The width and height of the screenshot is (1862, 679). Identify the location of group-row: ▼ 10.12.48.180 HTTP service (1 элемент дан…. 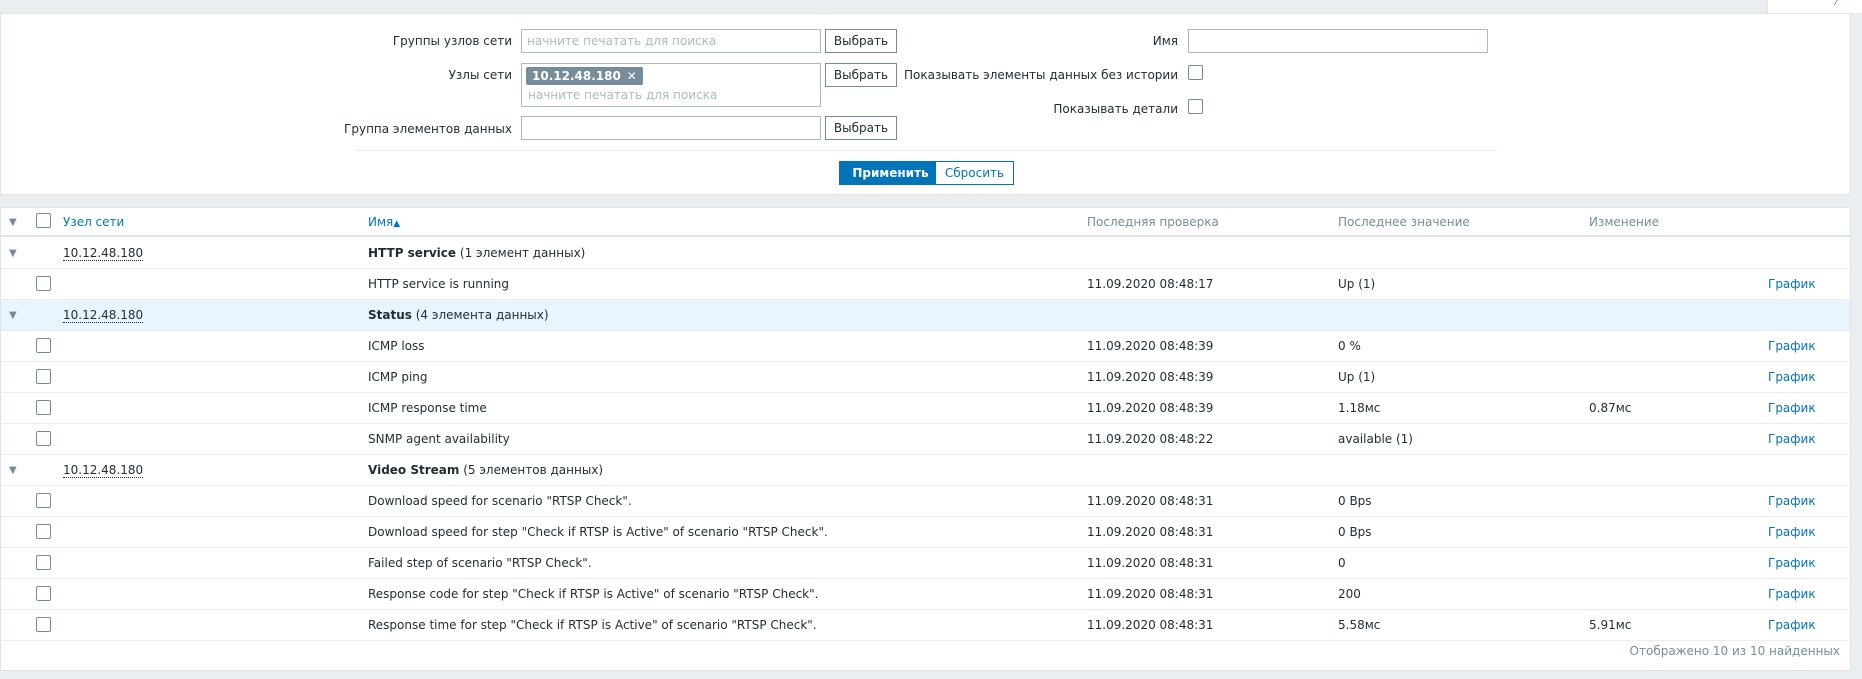
(925, 253).